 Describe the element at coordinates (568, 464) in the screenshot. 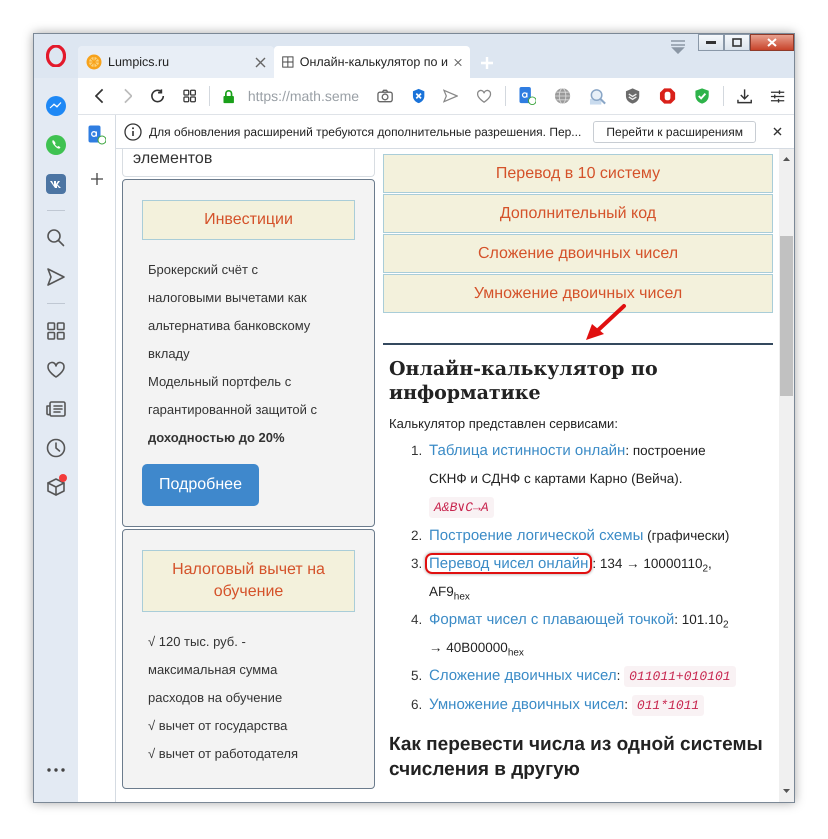

I see `service-description: Таблица истинности онлайн: построение СКНФ и СДНФ с картами Карно (Вейча).` at that location.